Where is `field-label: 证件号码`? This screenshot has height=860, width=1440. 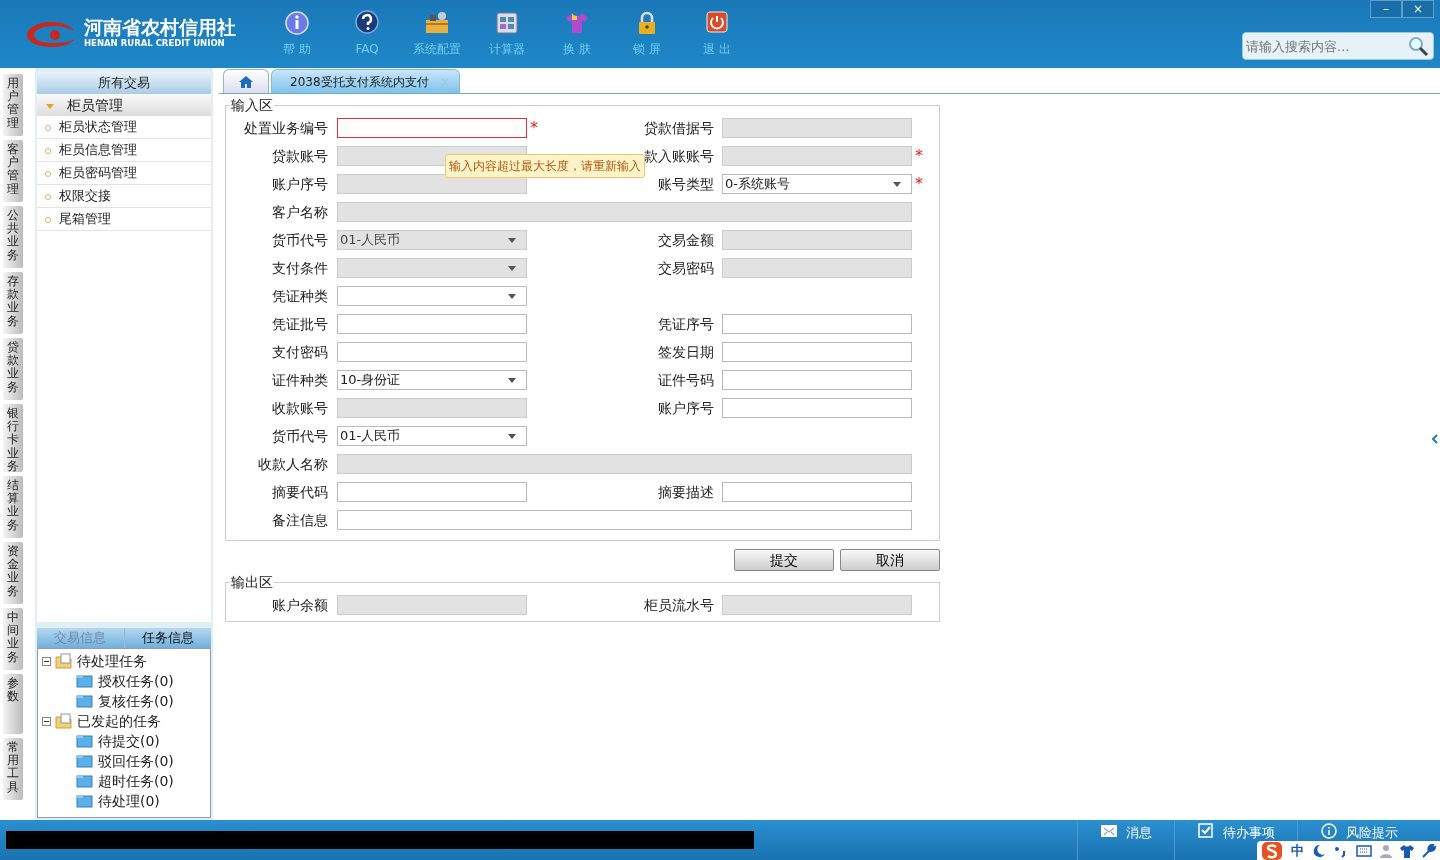 field-label: 证件号码 is located at coordinates (686, 379).